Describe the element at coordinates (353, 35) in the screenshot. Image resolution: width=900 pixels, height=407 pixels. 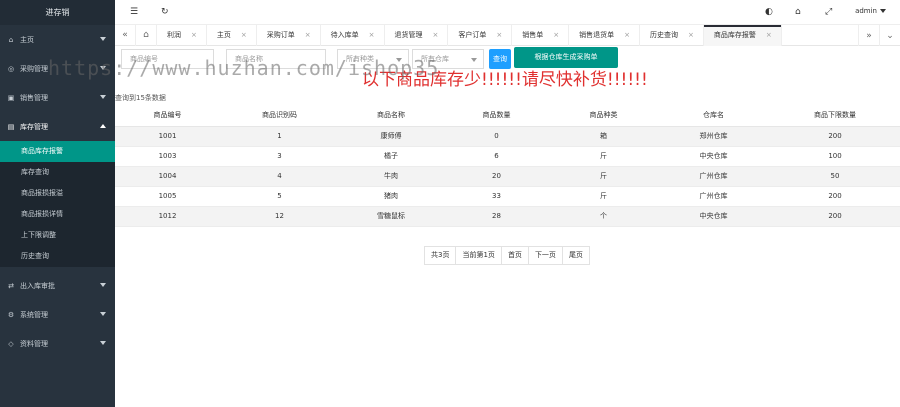
I see `tab-pending-inbound: 待入库单 ×` at that location.